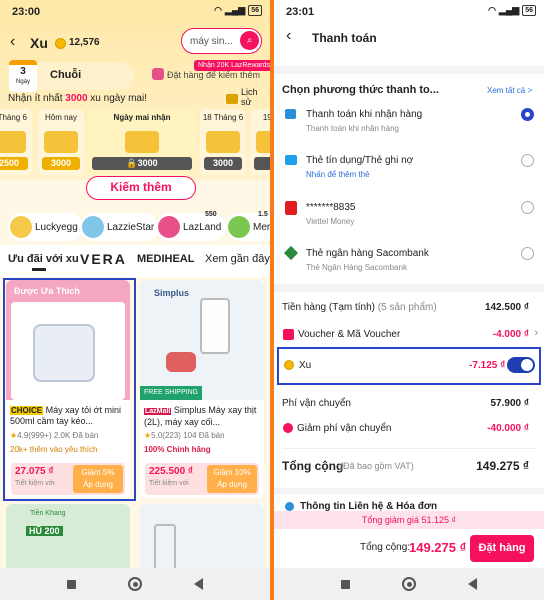 Image resolution: width=544 pixels, height=600 pixels. What do you see at coordinates (13, 117) in the screenshot?
I see `day-card-label: 6 Tháng 6` at bounding box center [13, 117].